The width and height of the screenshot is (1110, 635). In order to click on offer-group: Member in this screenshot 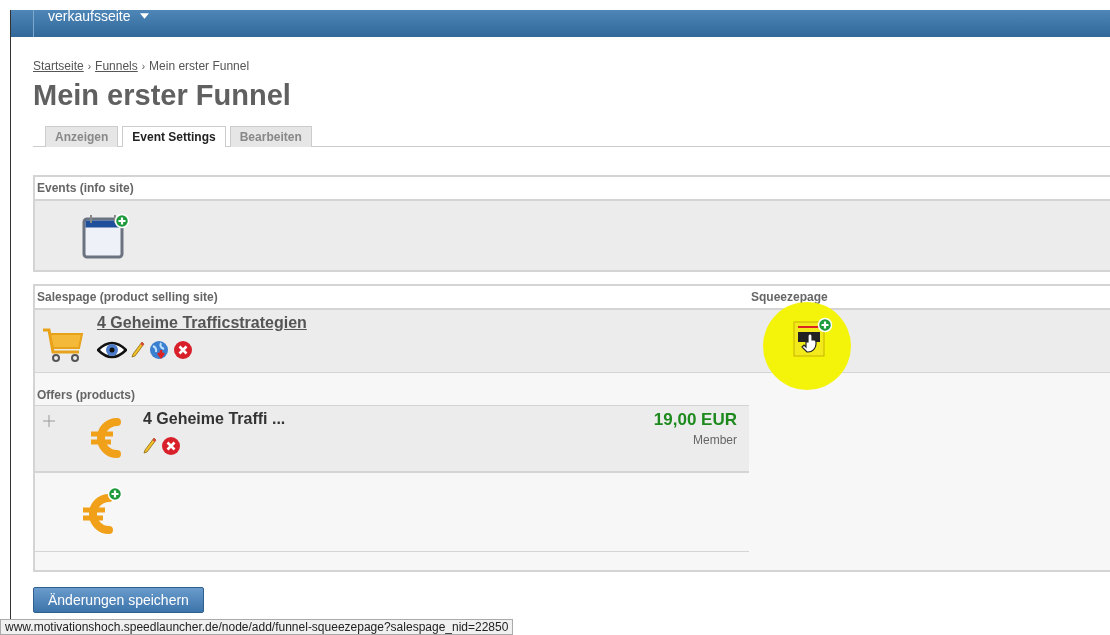, I will do `click(715, 440)`.